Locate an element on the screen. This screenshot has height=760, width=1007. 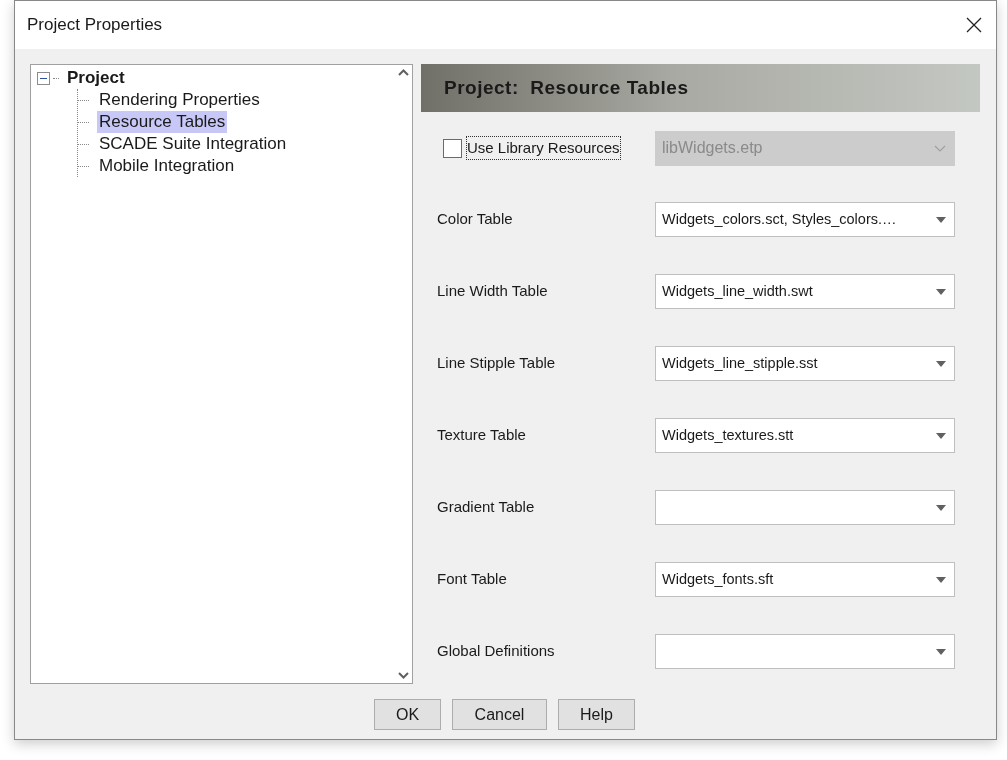
field-label: Line Width Table is located at coordinates (492, 291).